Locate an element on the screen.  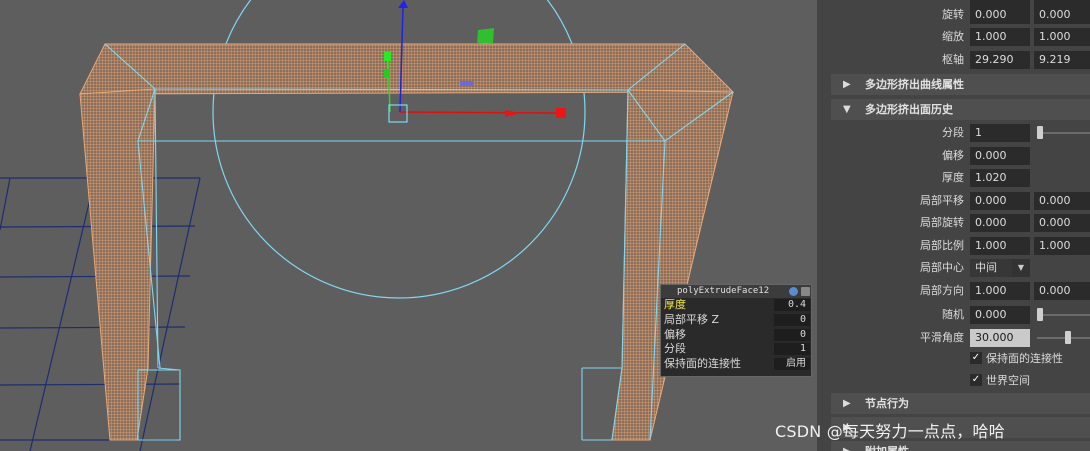
divisions-slider-handle is located at coordinates (1040, 132).